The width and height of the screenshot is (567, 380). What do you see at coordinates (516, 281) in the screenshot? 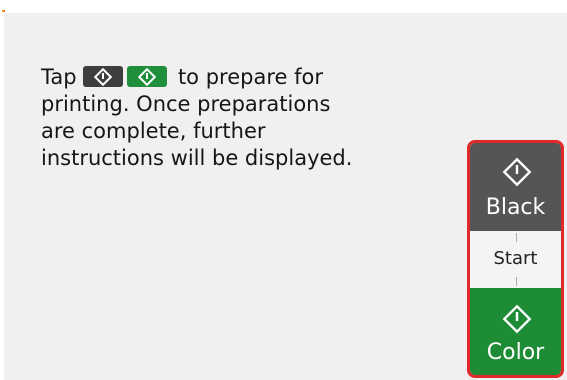
I see `divider-tick-bottom` at bounding box center [516, 281].